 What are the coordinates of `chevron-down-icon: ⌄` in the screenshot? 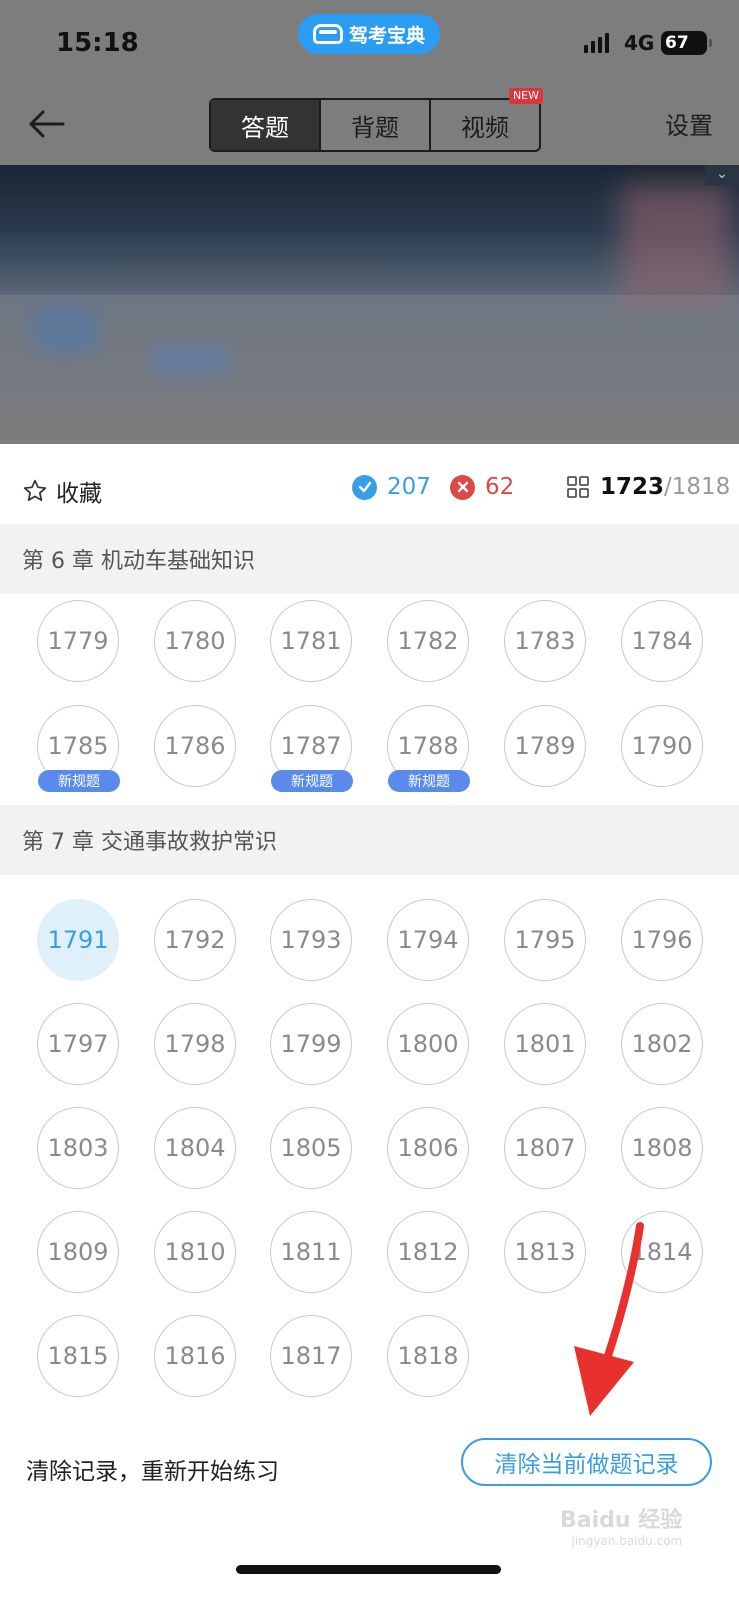 It's located at (722, 175).